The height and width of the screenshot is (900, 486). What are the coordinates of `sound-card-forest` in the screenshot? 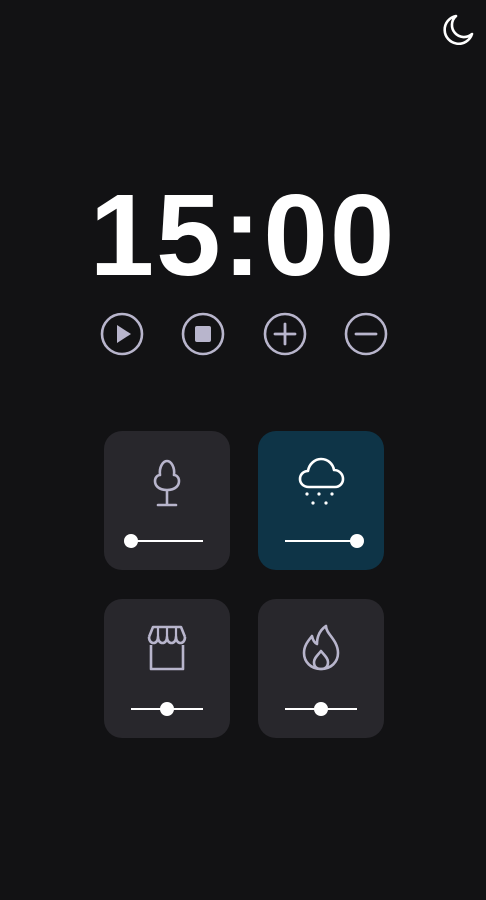 It's located at (167, 500).